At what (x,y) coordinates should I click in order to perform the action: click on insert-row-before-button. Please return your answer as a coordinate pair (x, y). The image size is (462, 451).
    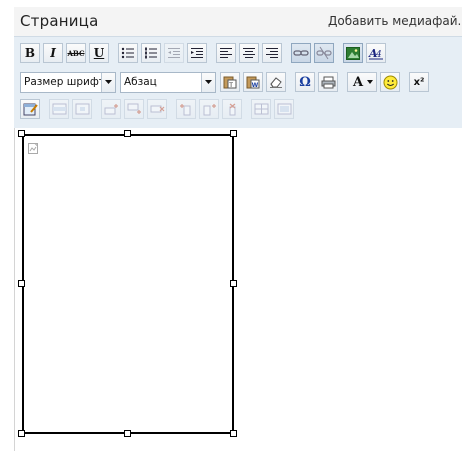
    Looking at the image, I should click on (111, 109).